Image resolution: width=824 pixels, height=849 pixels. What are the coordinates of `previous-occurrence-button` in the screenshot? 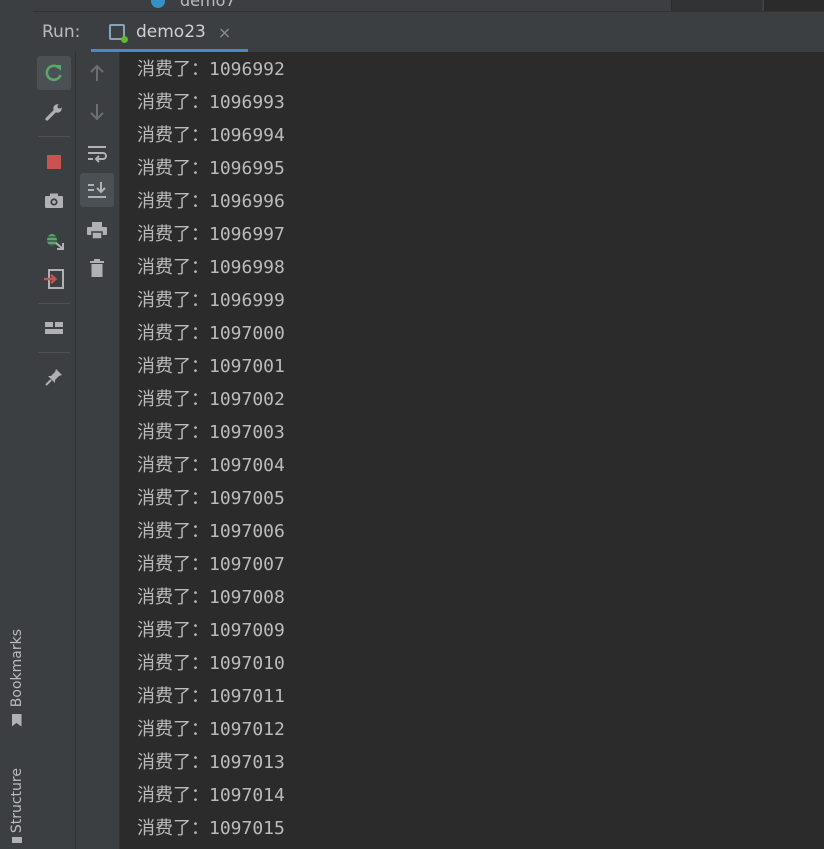 It's located at (97, 73).